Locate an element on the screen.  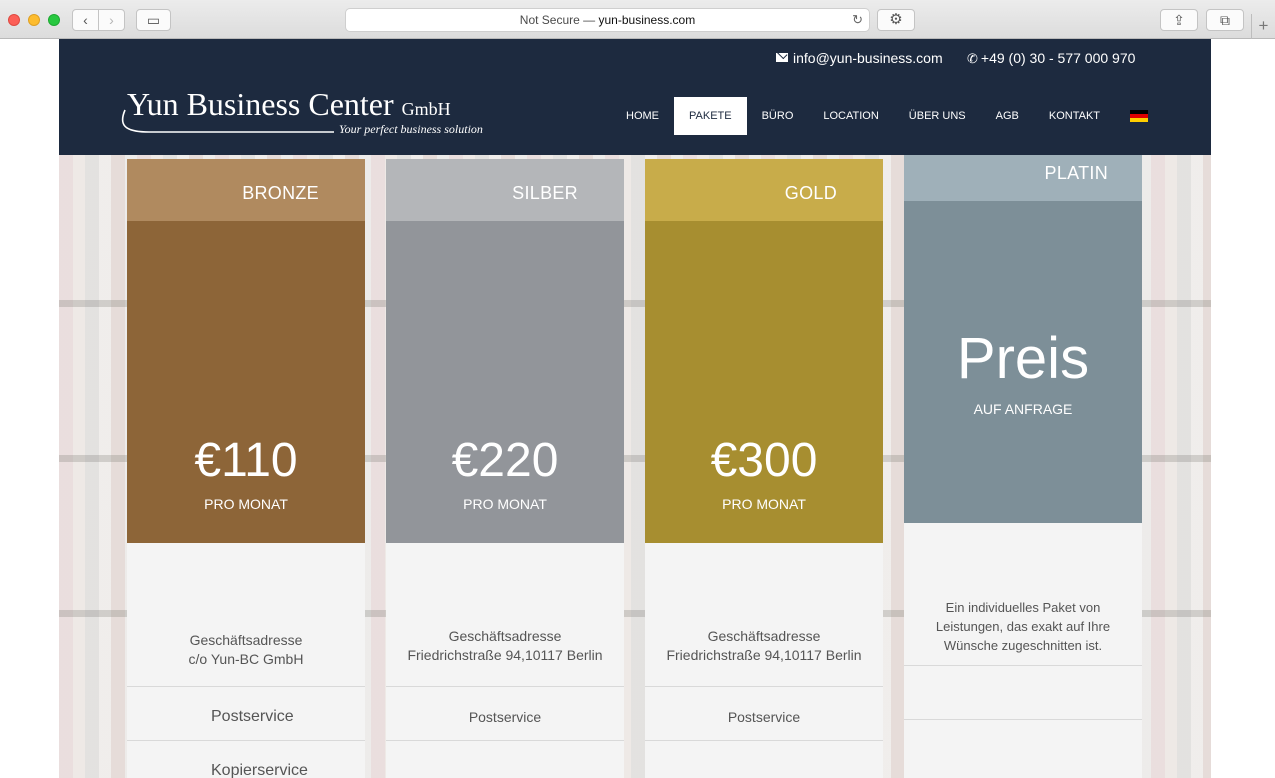
new-tab-button: + is located at coordinates (1263, 26).